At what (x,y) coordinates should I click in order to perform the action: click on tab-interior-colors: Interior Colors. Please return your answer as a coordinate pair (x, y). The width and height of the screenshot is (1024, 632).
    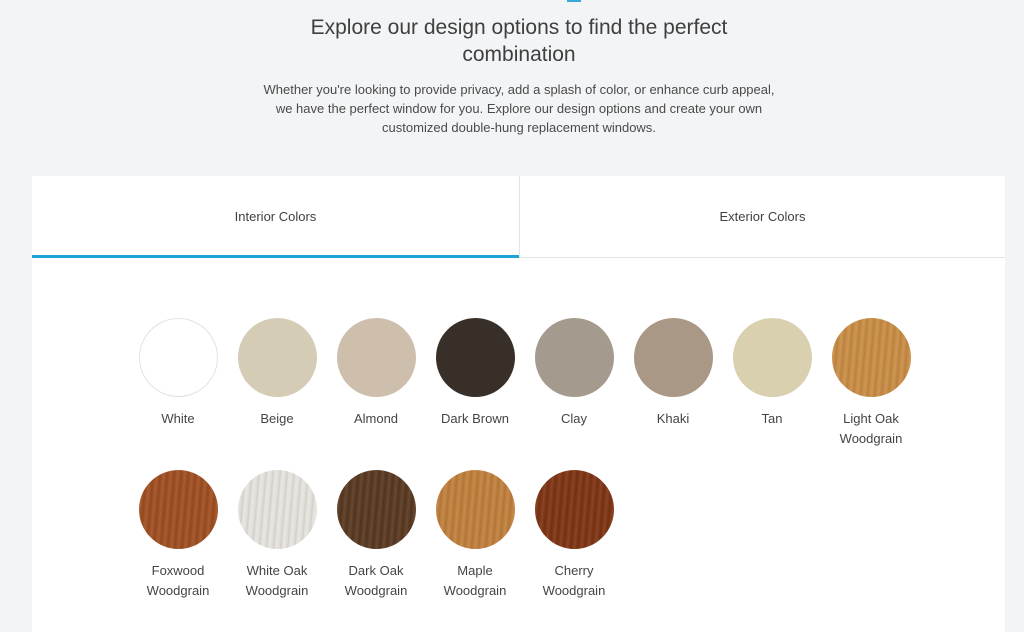
    Looking at the image, I should click on (275, 216).